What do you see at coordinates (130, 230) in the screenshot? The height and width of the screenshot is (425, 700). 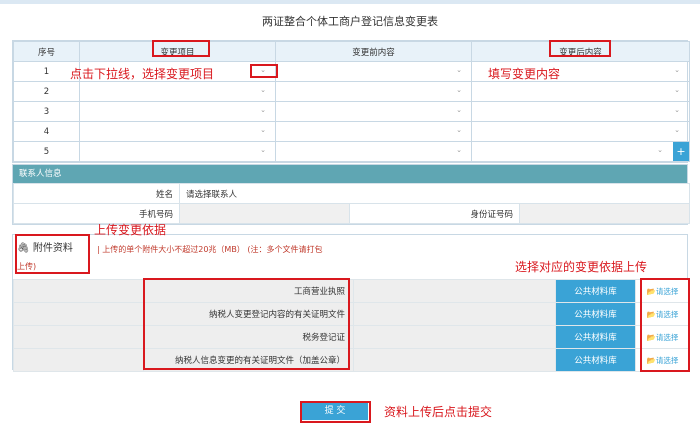 I see `annotation-upload-basis: 上传变更依据` at bounding box center [130, 230].